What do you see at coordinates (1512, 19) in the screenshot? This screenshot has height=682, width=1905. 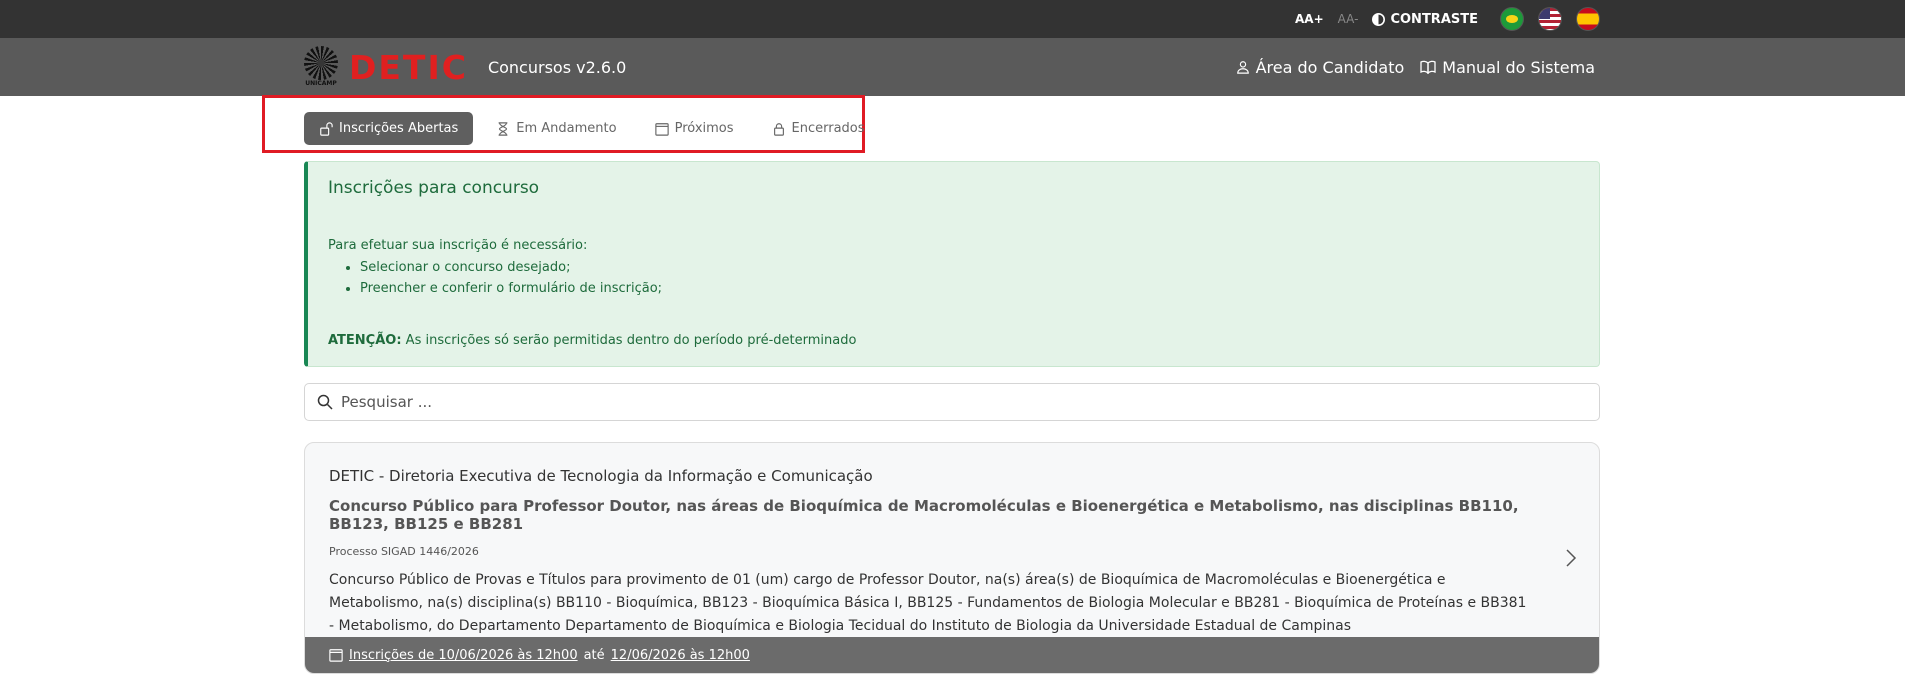 I see `flag-brazil-icon` at bounding box center [1512, 19].